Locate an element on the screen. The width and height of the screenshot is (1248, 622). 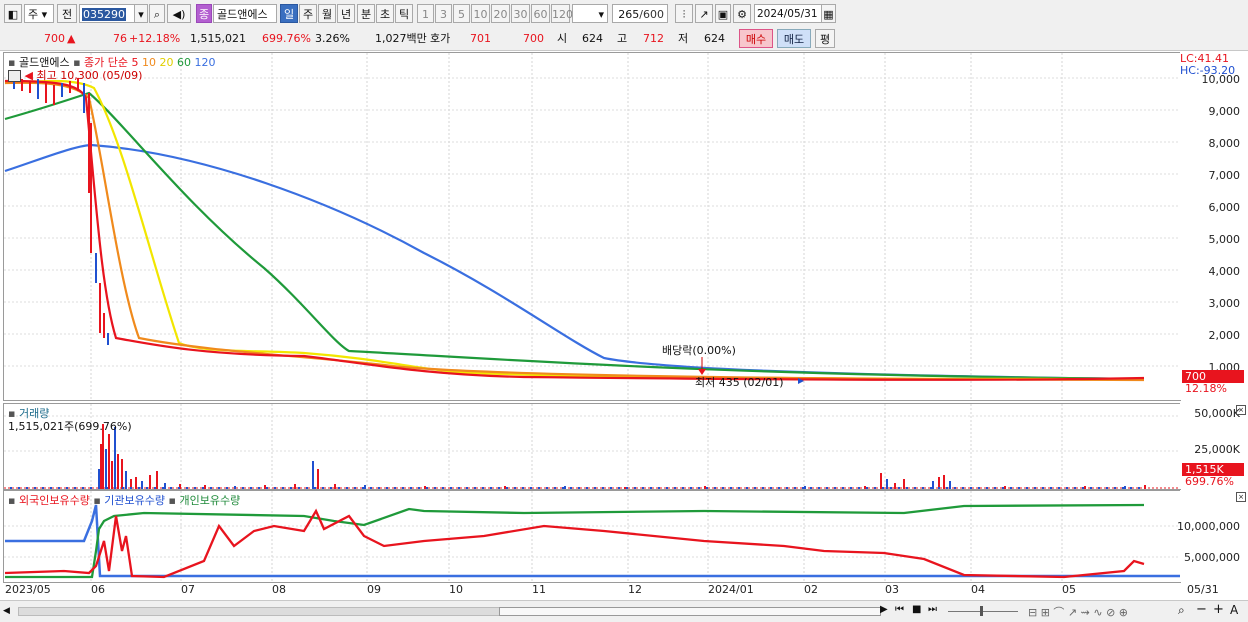
legend-ma-20: 20 is located at coordinates (166, 62).